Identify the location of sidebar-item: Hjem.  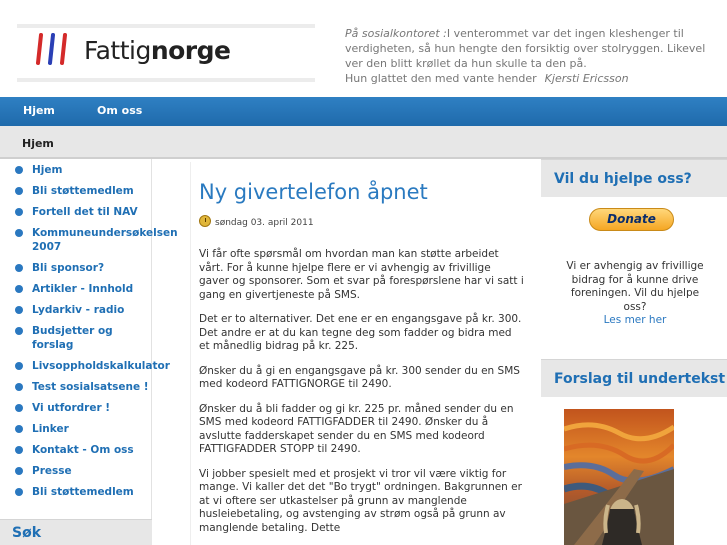
(82, 170).